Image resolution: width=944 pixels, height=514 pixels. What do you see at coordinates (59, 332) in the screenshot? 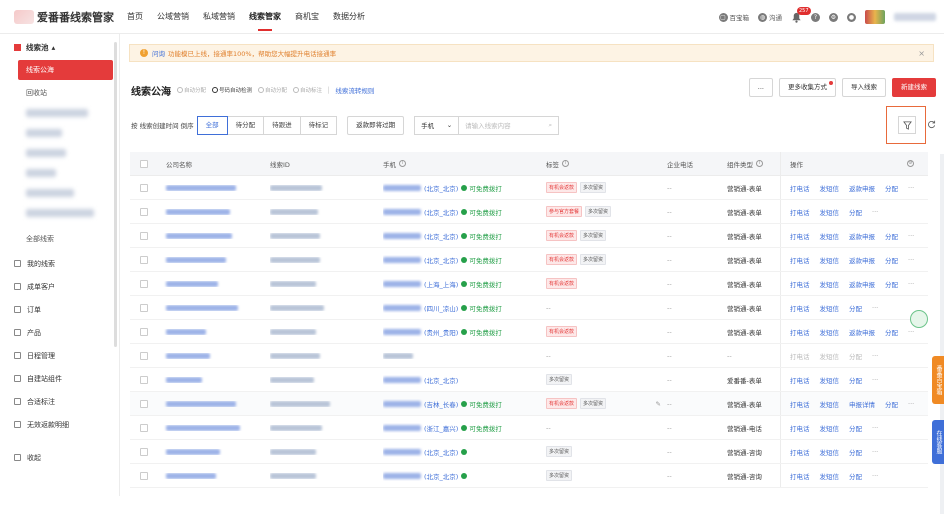
I see `sidebar-item: 产品` at bounding box center [59, 332].